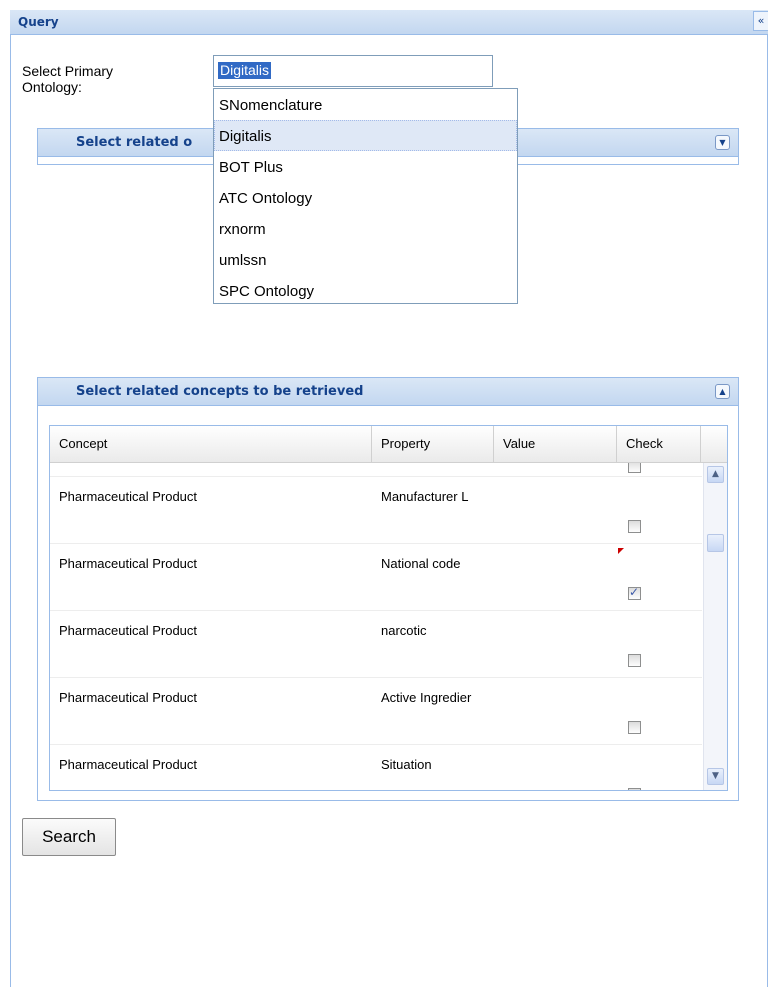 The height and width of the screenshot is (987, 768). Describe the element at coordinates (376, 767) in the screenshot. I see `table-row: Pharmaceutical Product Situation` at that location.